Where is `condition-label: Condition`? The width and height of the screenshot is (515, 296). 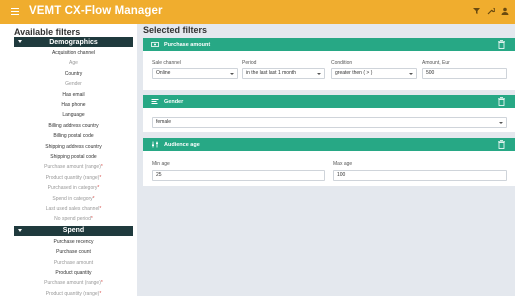 condition-label: Condition is located at coordinates (342, 63).